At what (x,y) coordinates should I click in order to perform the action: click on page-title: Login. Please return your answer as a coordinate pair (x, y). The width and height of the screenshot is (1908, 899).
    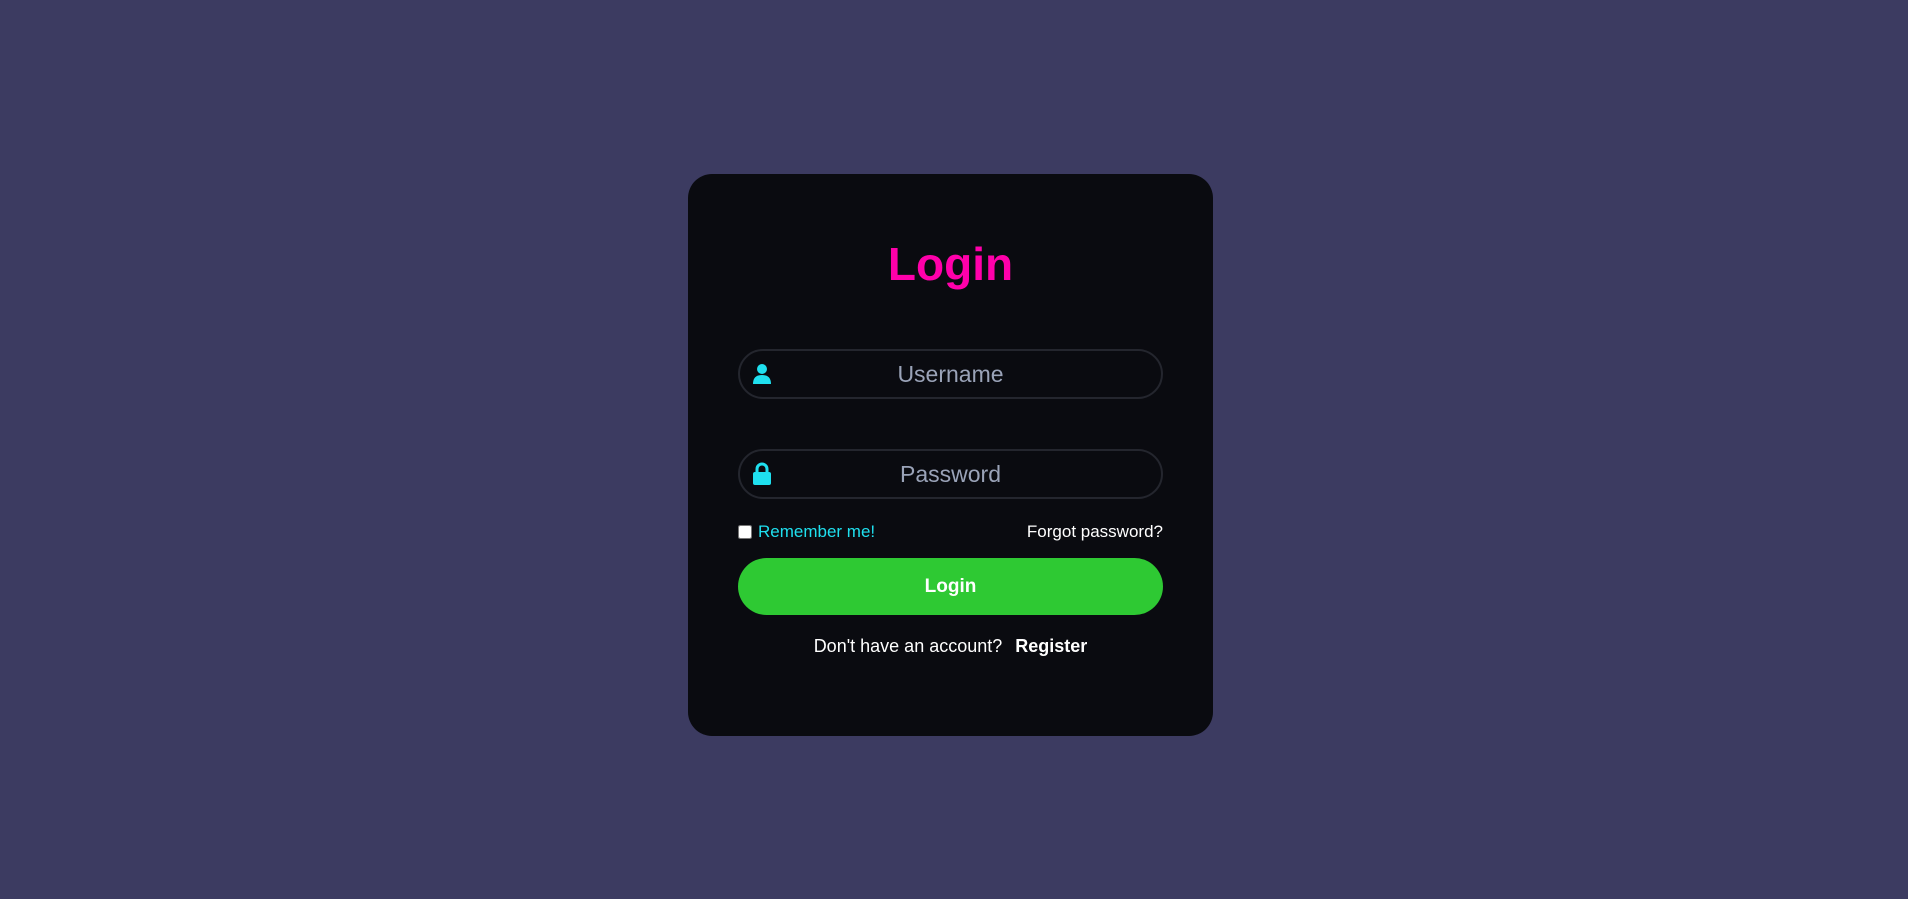
    Looking at the image, I should click on (950, 264).